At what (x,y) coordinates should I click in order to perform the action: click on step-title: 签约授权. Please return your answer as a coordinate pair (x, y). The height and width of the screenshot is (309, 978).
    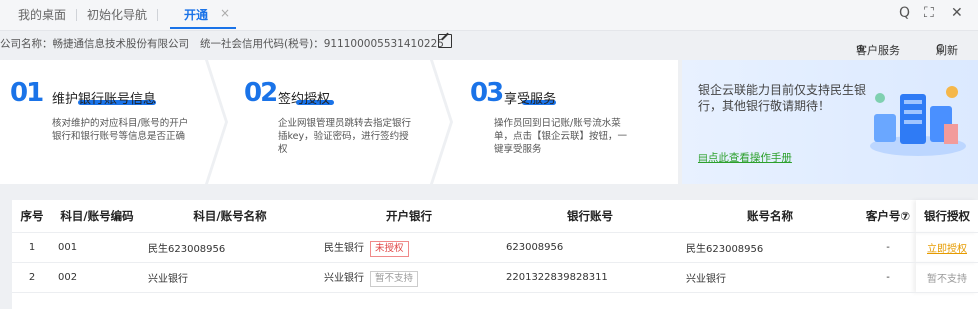
    Looking at the image, I should click on (304, 99).